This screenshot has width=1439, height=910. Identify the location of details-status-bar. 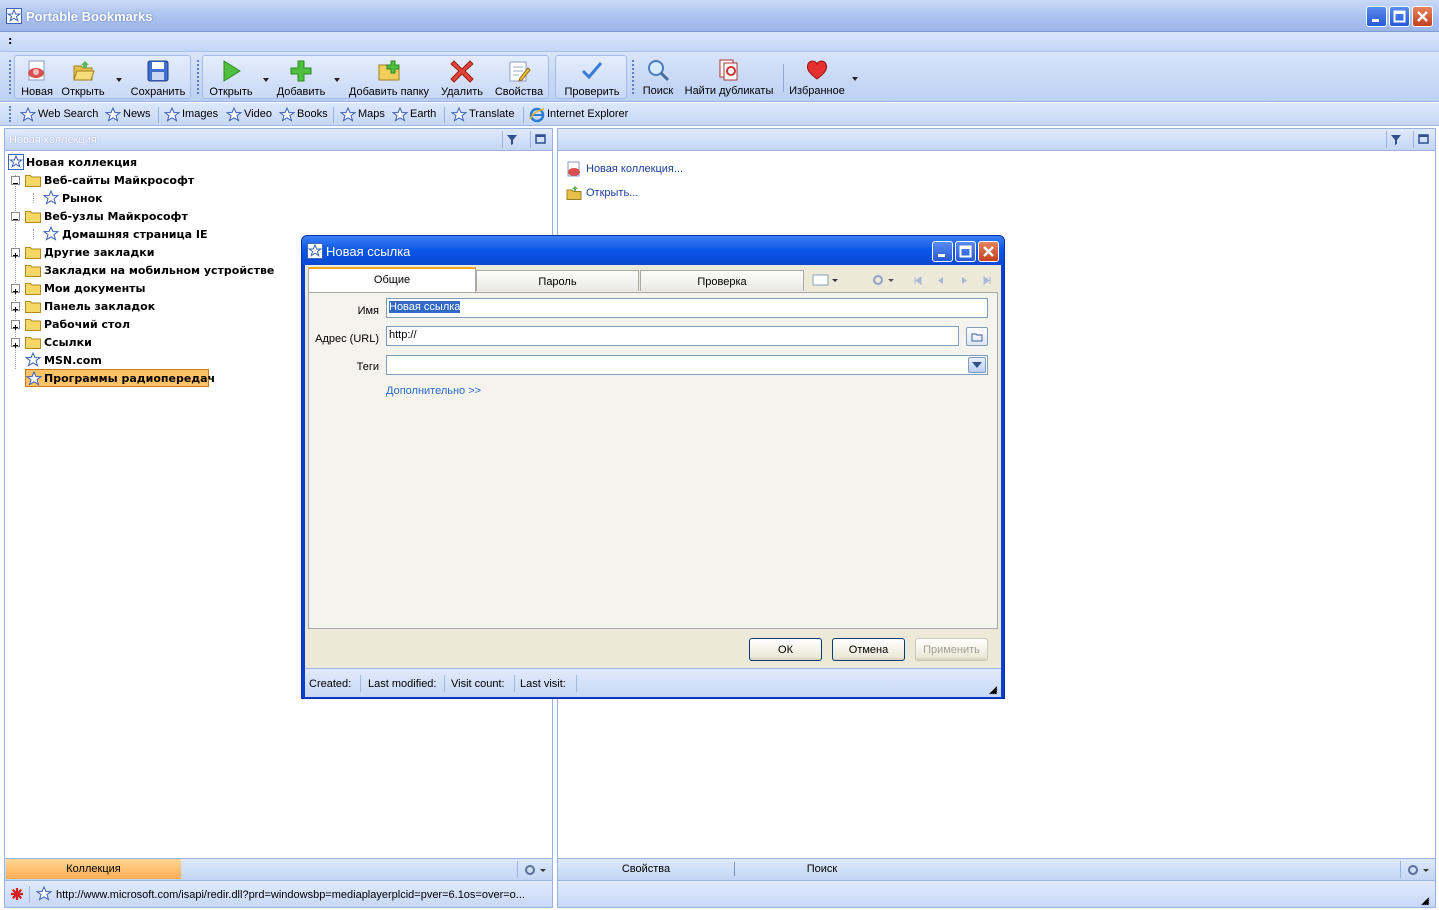
(996, 893).